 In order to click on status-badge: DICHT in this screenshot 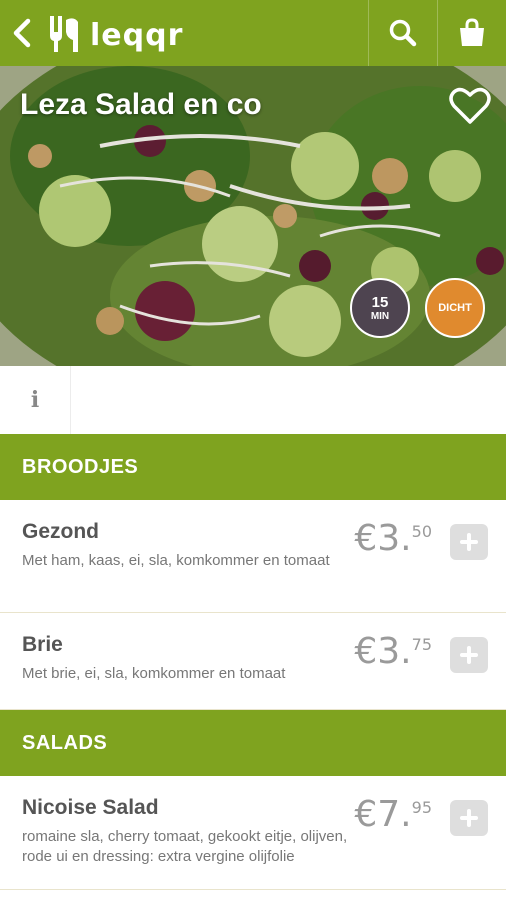, I will do `click(455, 308)`.